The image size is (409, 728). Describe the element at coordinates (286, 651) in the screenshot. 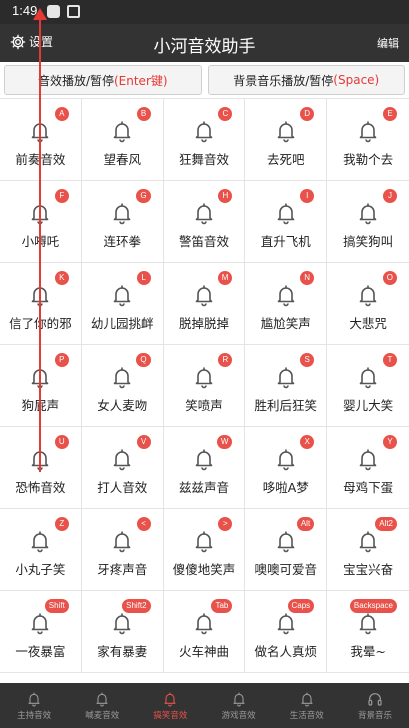

I see `sound-label: 做名人真烦` at that location.